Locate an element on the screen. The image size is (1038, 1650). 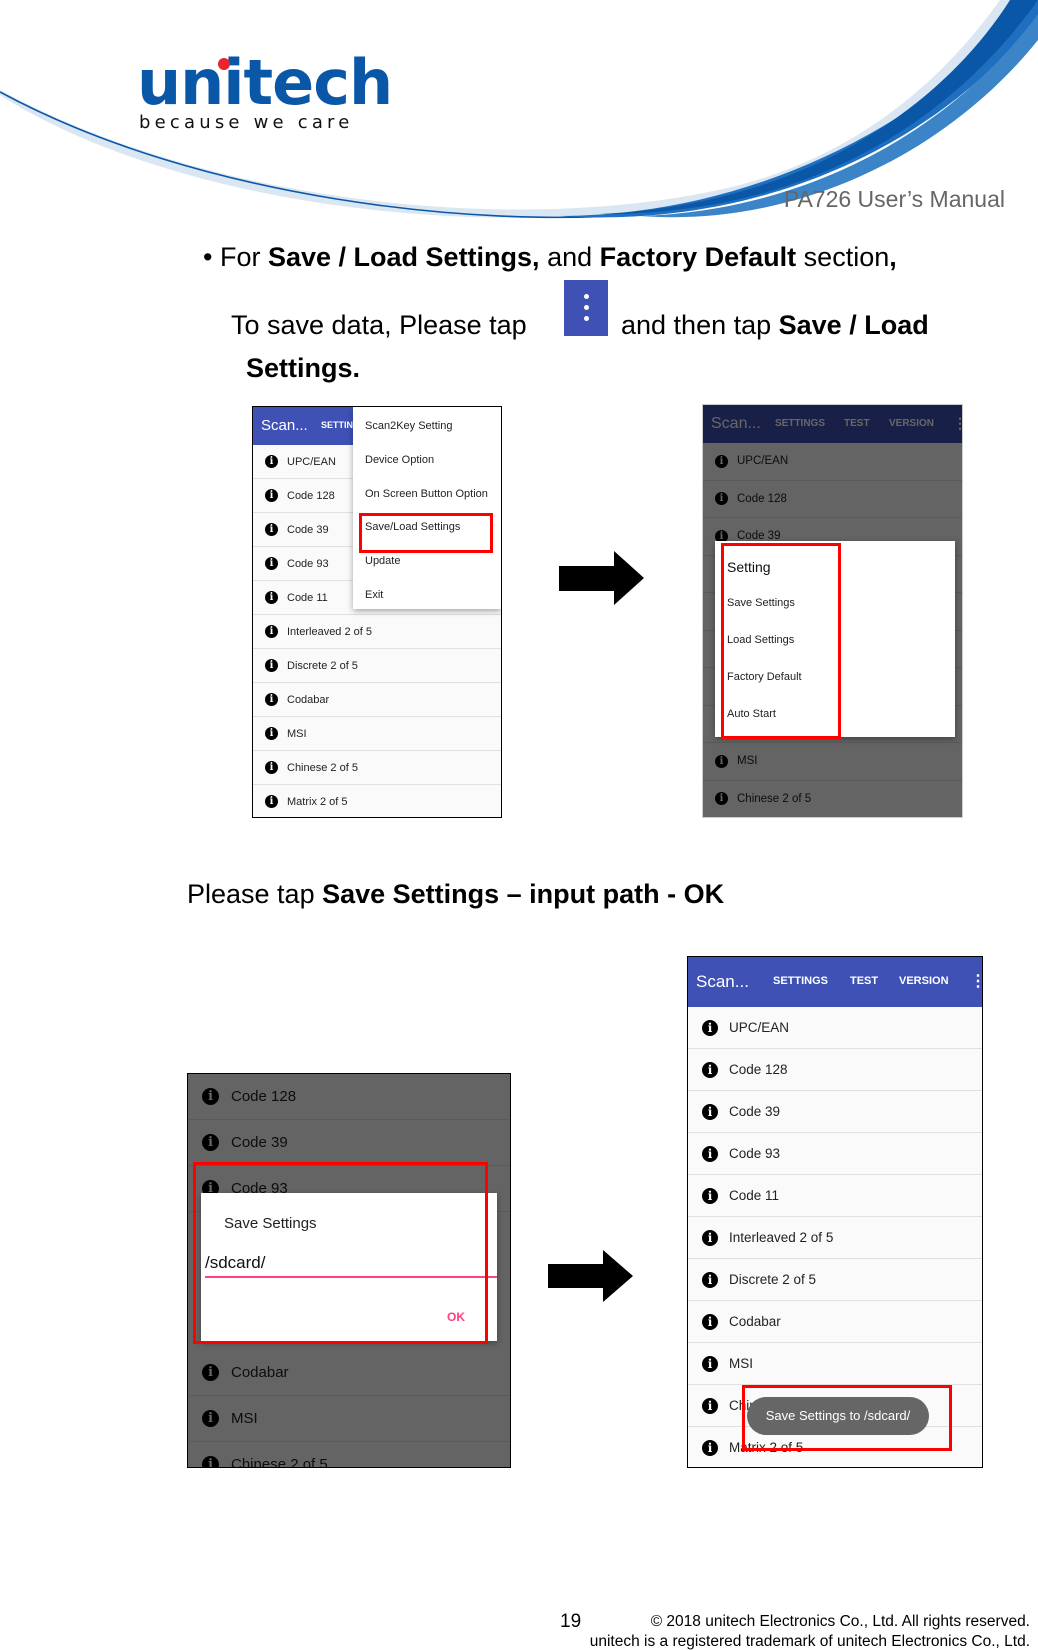
list-item: i Code 128 is located at coordinates (835, 1070).